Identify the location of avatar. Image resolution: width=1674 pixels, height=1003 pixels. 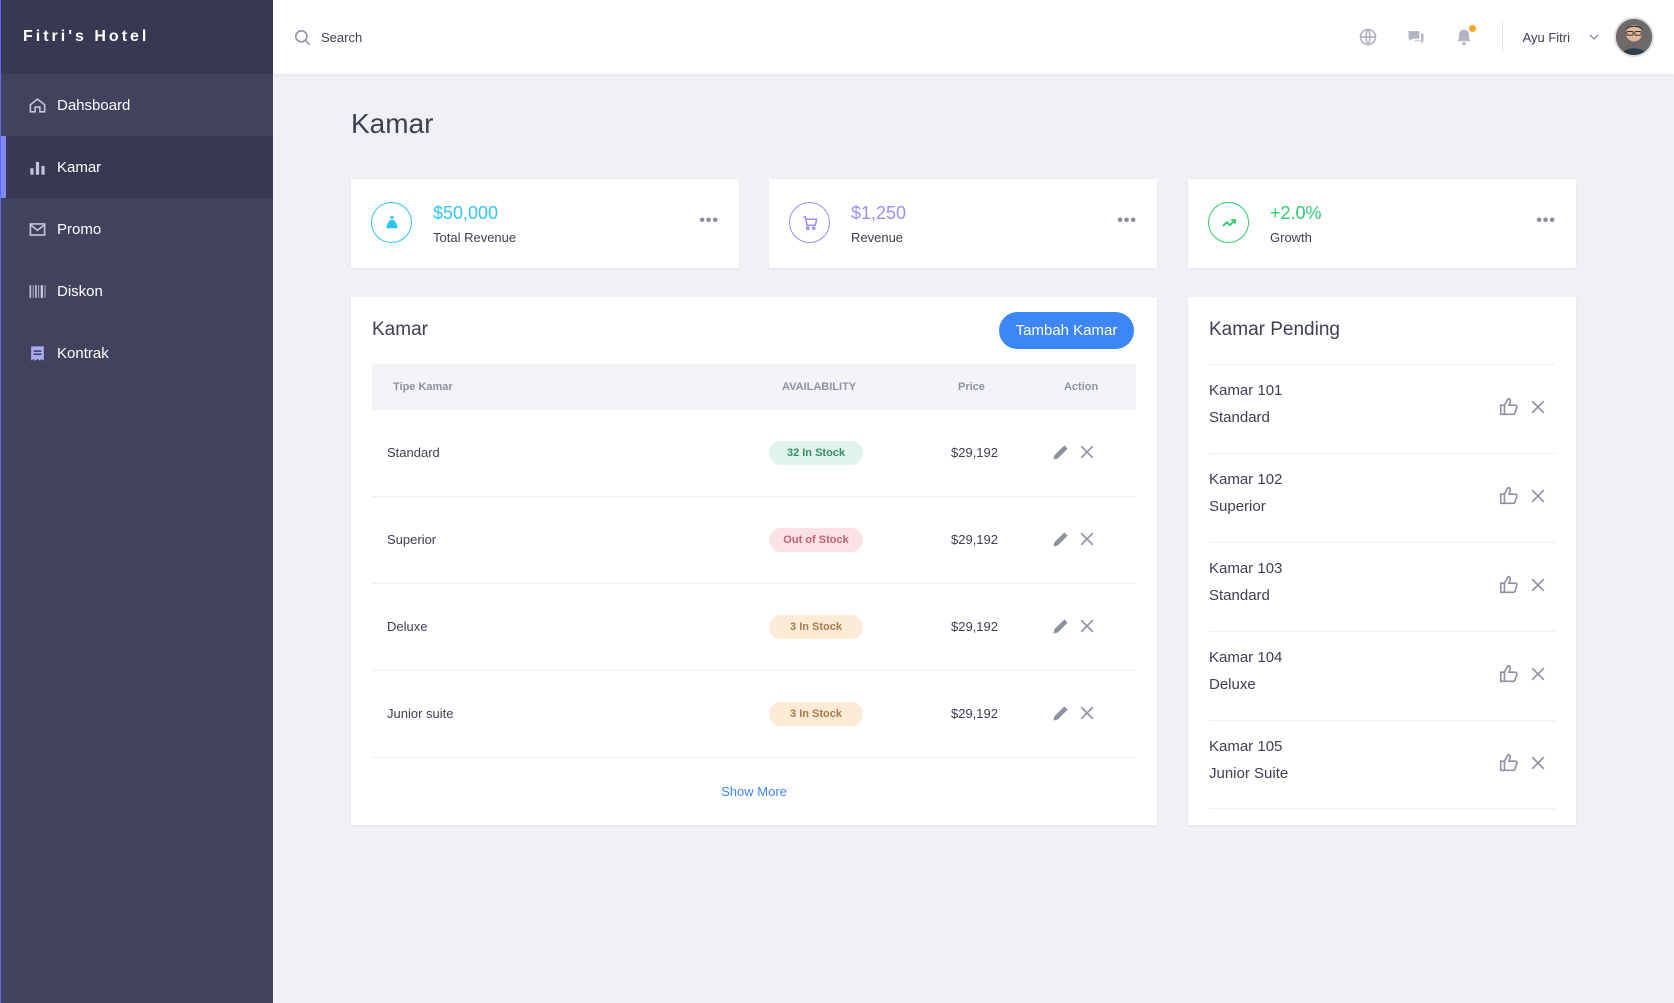
(1634, 37).